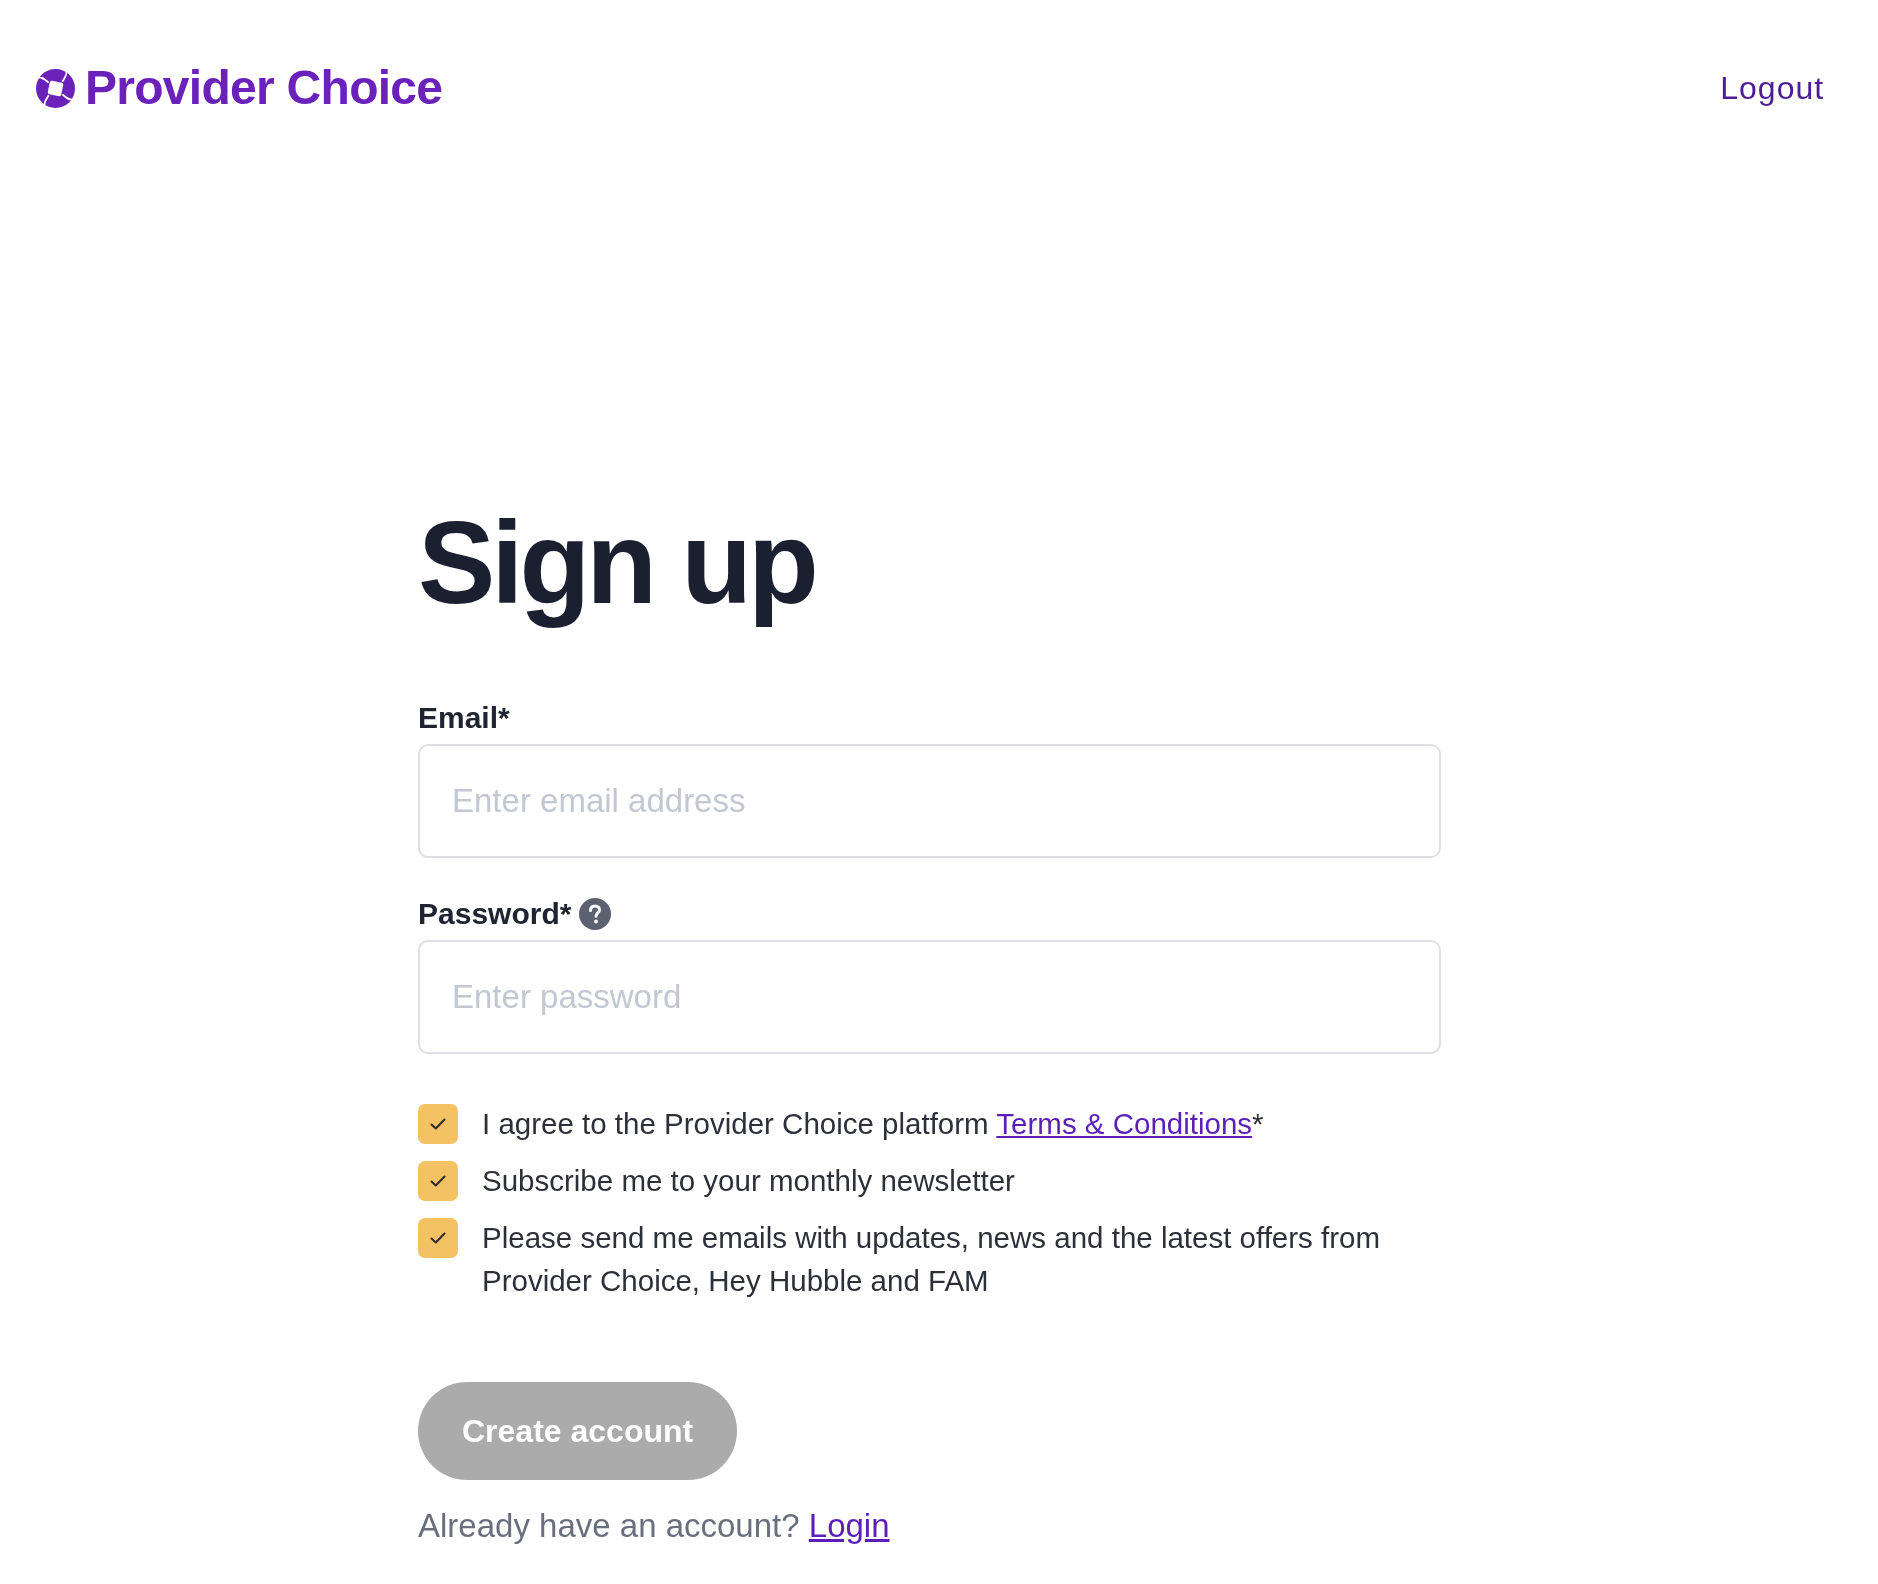 Image resolution: width=1878 pixels, height=1584 pixels. What do you see at coordinates (595, 914) in the screenshot?
I see `help-icon` at bounding box center [595, 914].